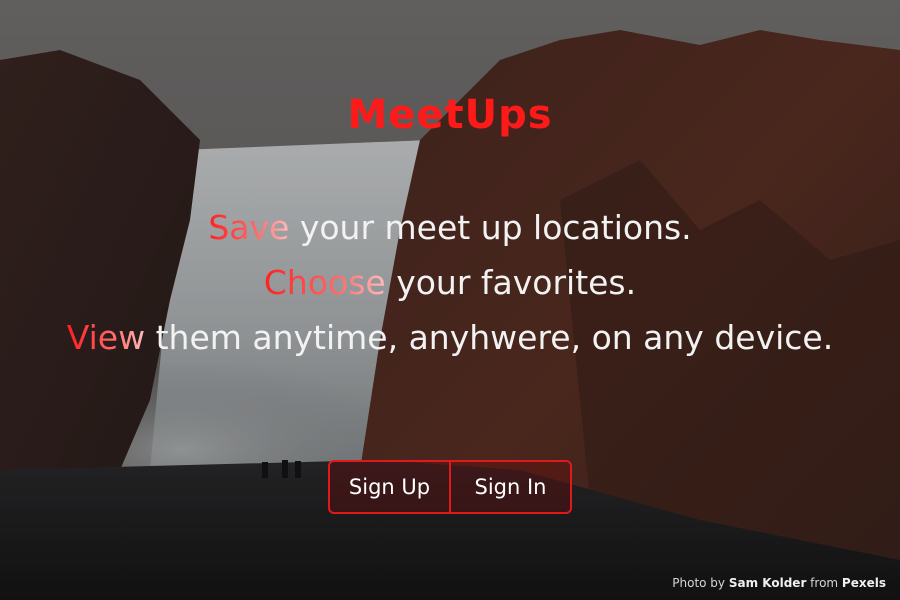 The width and height of the screenshot is (900, 600). I want to click on tagline-line-save: Save your meet up locations., so click(450, 227).